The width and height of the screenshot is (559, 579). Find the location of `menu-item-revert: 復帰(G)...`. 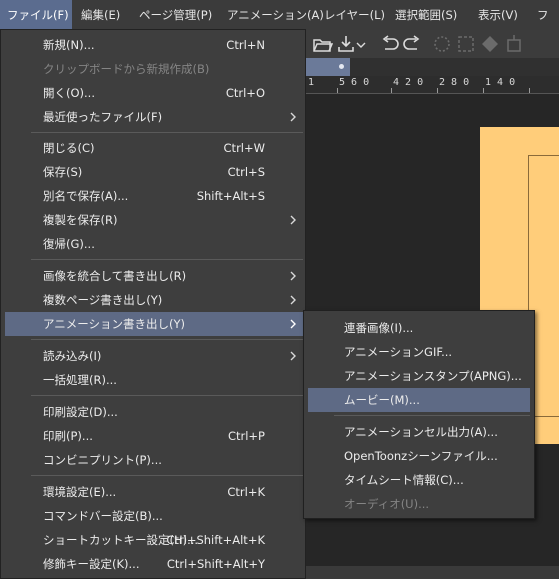

menu-item-revert: 復帰(G)... is located at coordinates (154, 244).